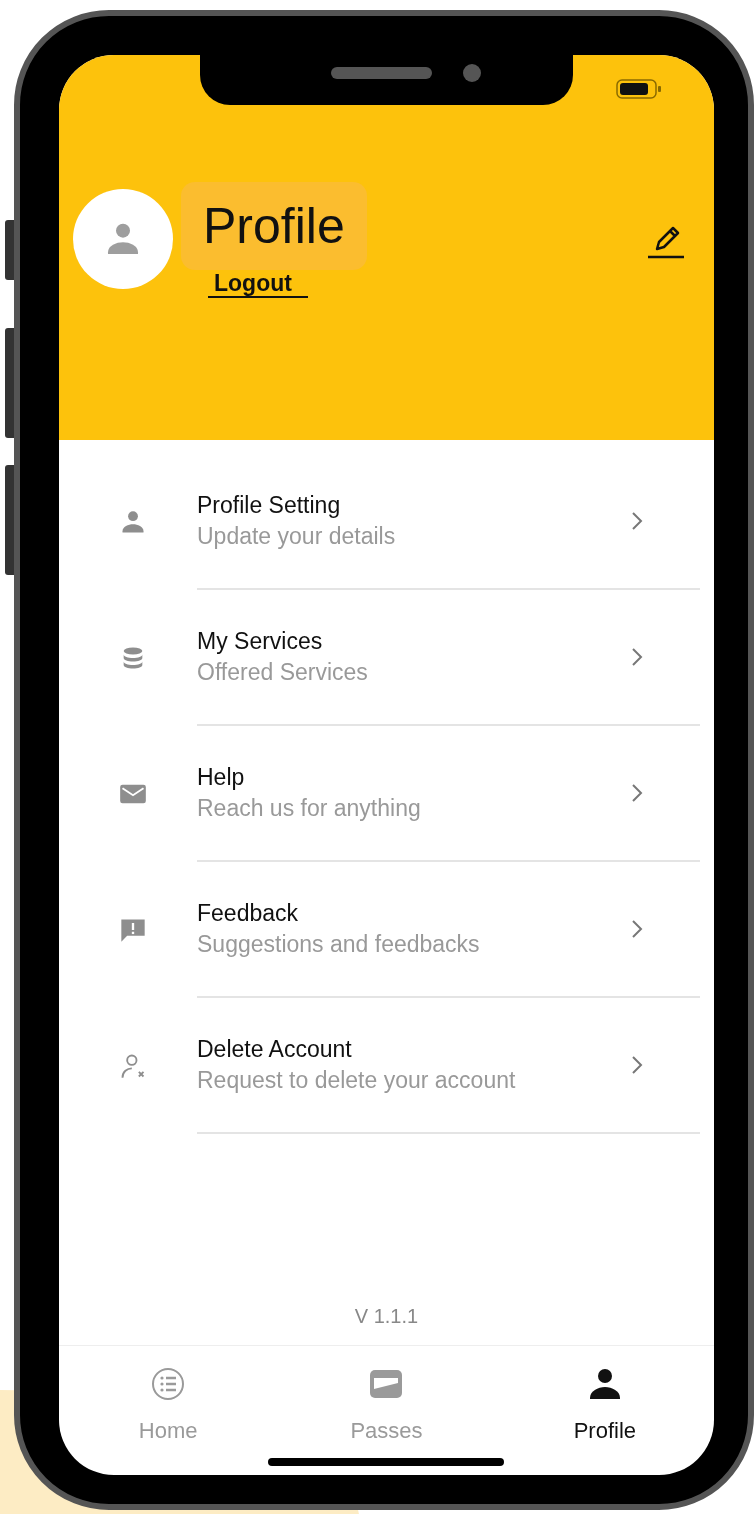 The width and height of the screenshot is (754, 1514). Describe the element at coordinates (472, 73) in the screenshot. I see `camera` at that location.